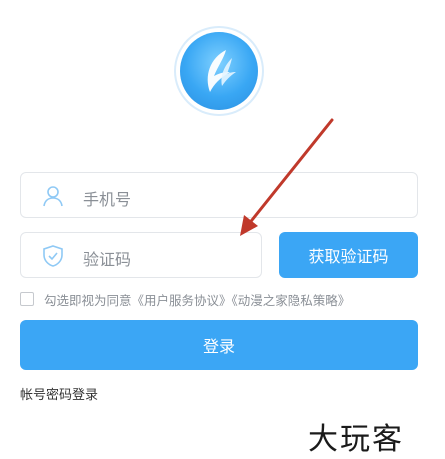 This screenshot has height=459, width=445. I want to click on watermark: 大玩客, so click(356, 439).